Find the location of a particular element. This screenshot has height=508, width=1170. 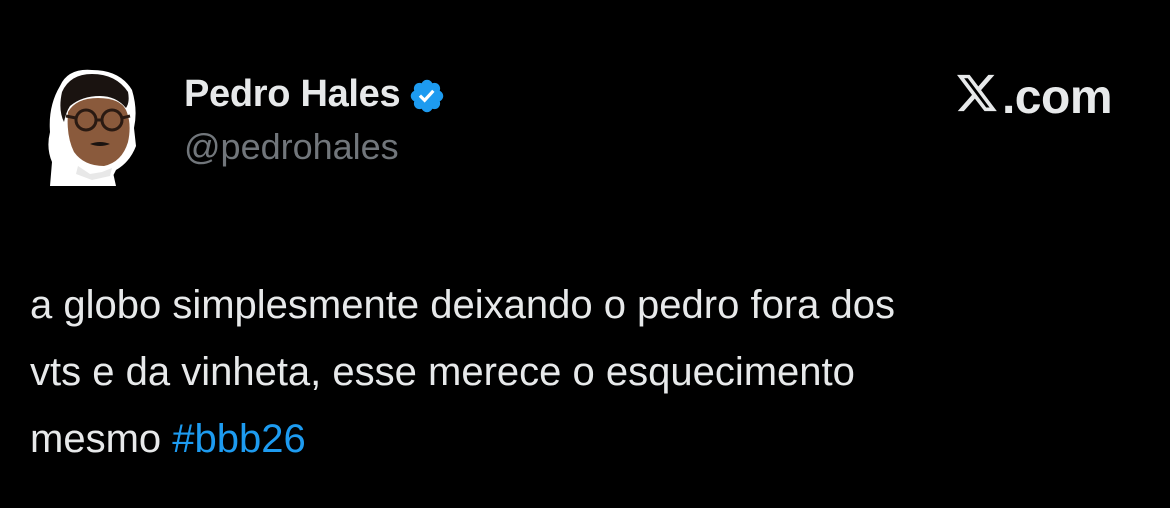

tweet-text-line-3: mesmo #bbb26 is located at coordinates (590, 439).